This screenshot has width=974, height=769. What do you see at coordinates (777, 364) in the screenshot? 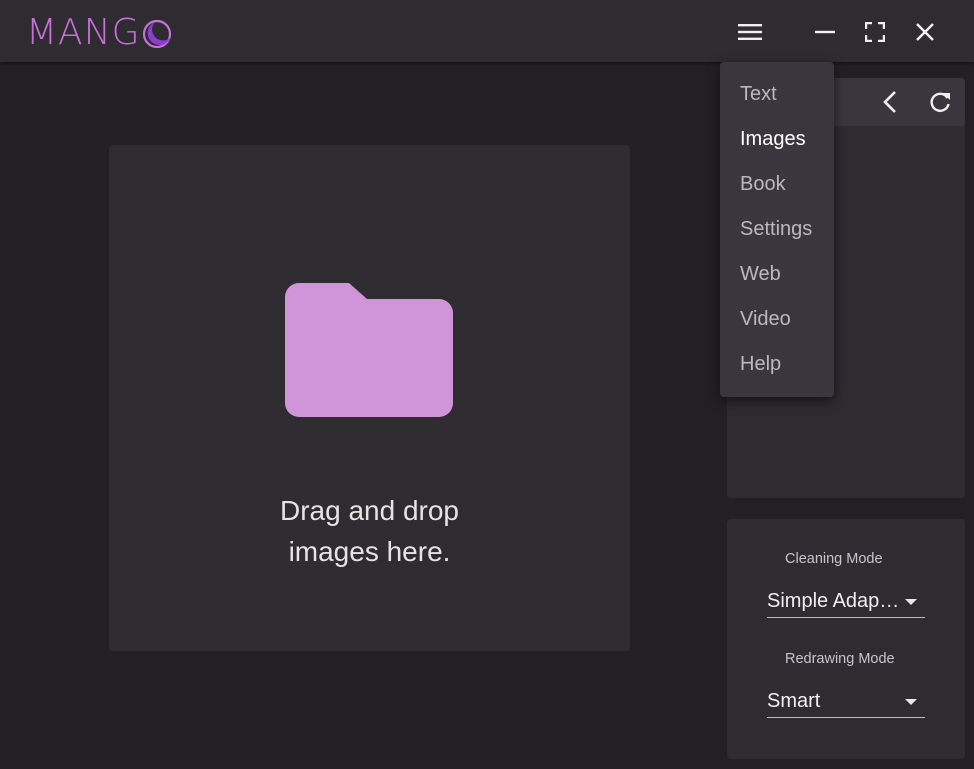
I see `menu-item-help: Help` at bounding box center [777, 364].